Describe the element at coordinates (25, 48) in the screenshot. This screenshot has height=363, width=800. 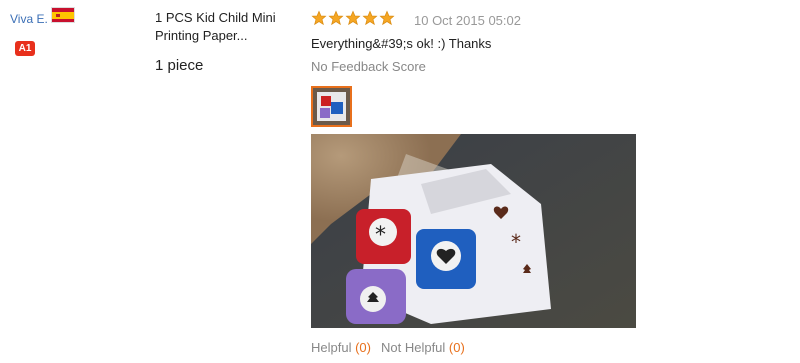
I see `buyer-level-badge: A1` at that location.